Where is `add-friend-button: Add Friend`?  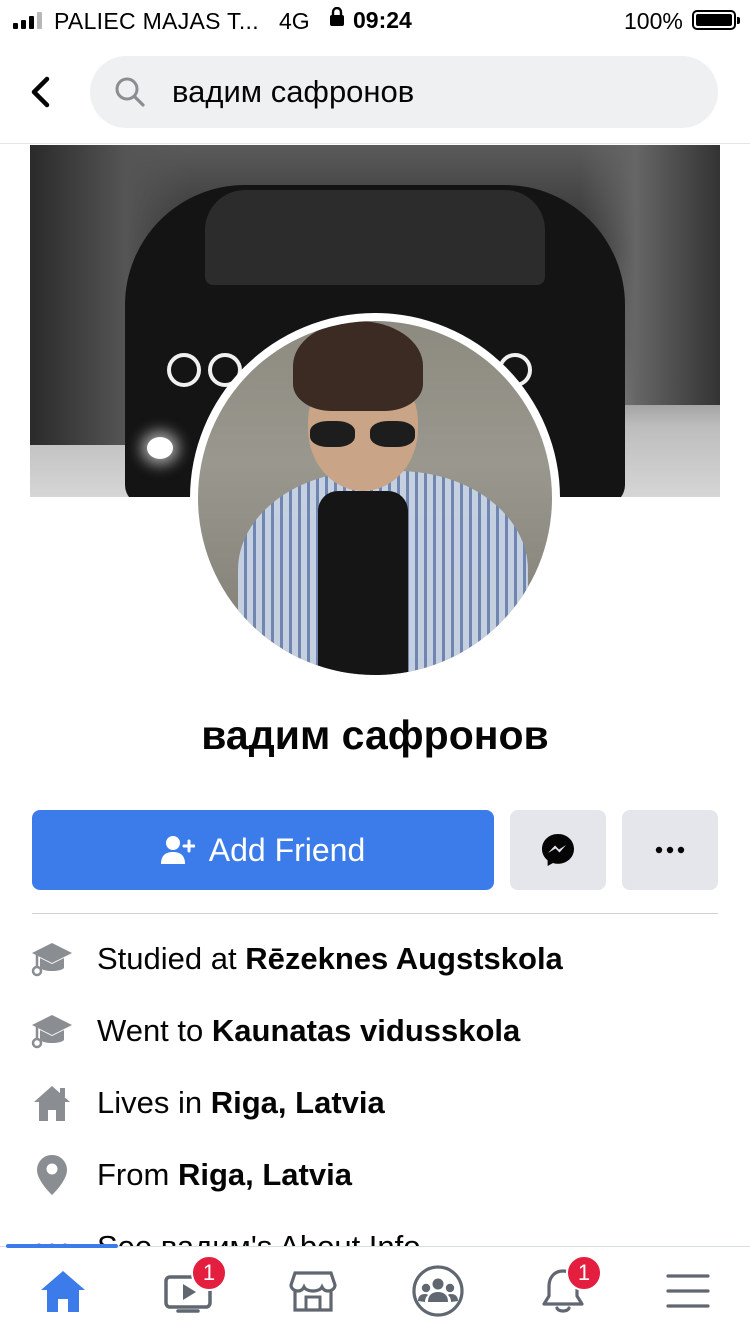
add-friend-button: Add Friend is located at coordinates (263, 850).